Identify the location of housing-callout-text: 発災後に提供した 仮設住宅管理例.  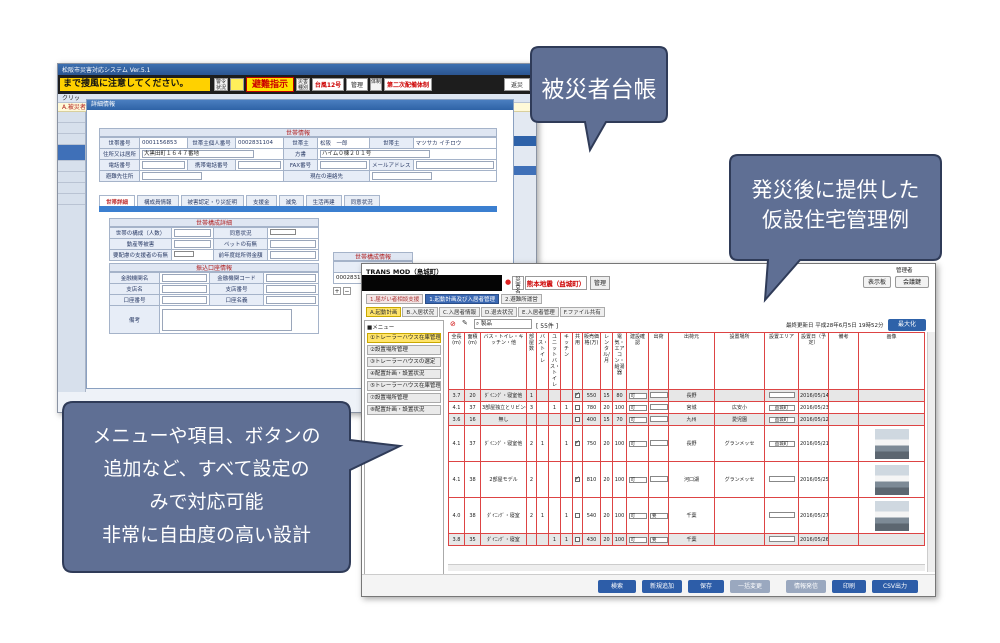
(835, 205).